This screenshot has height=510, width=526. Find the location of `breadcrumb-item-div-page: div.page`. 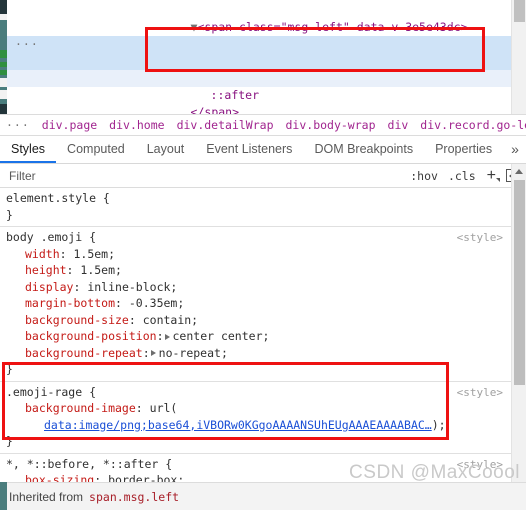

breadcrumb-item-div-page: div.page is located at coordinates (69, 125).